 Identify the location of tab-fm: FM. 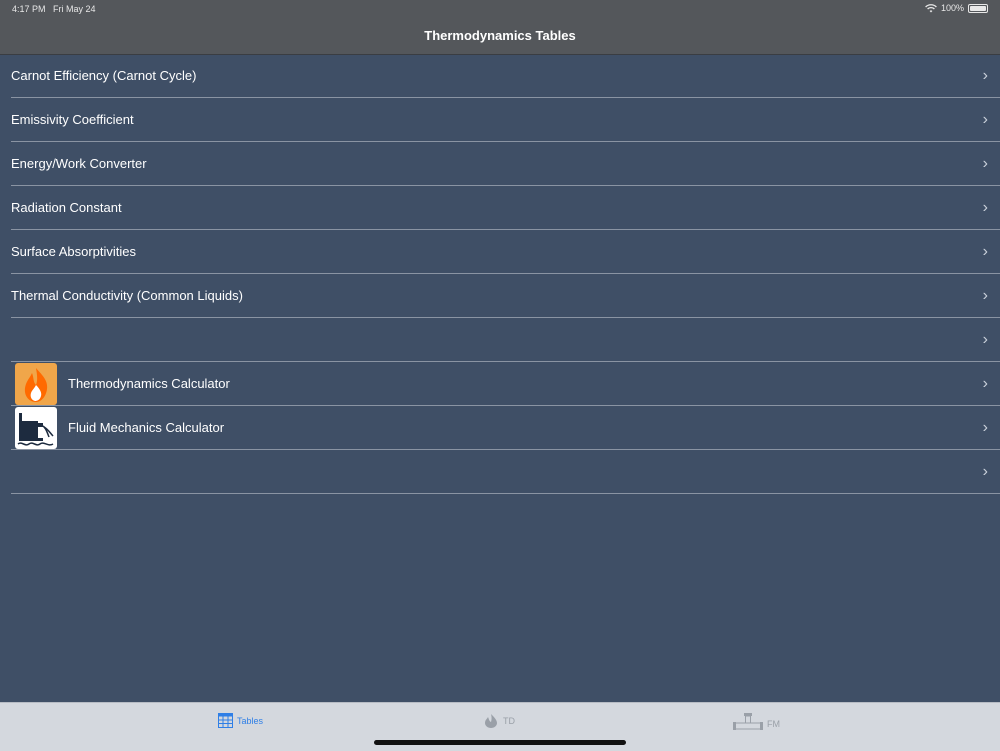
(756, 724).